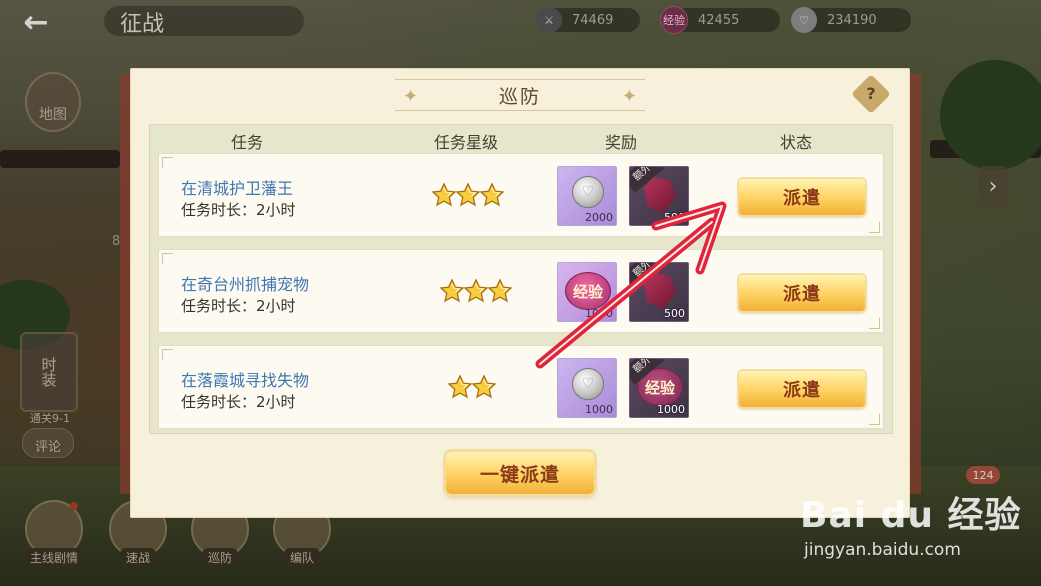 This screenshot has width=1041, height=586. I want to click on help-button: ?, so click(871, 94).